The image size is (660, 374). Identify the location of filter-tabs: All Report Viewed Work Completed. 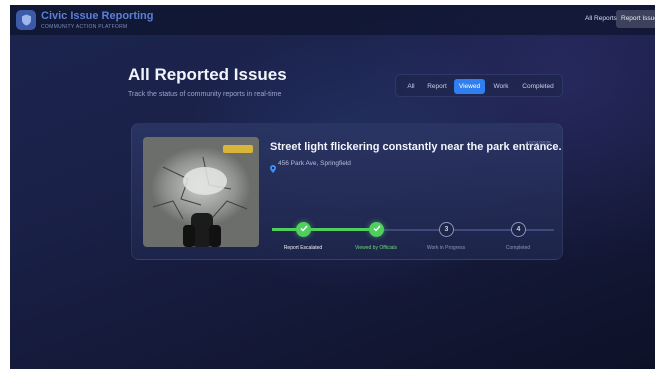
(479, 85).